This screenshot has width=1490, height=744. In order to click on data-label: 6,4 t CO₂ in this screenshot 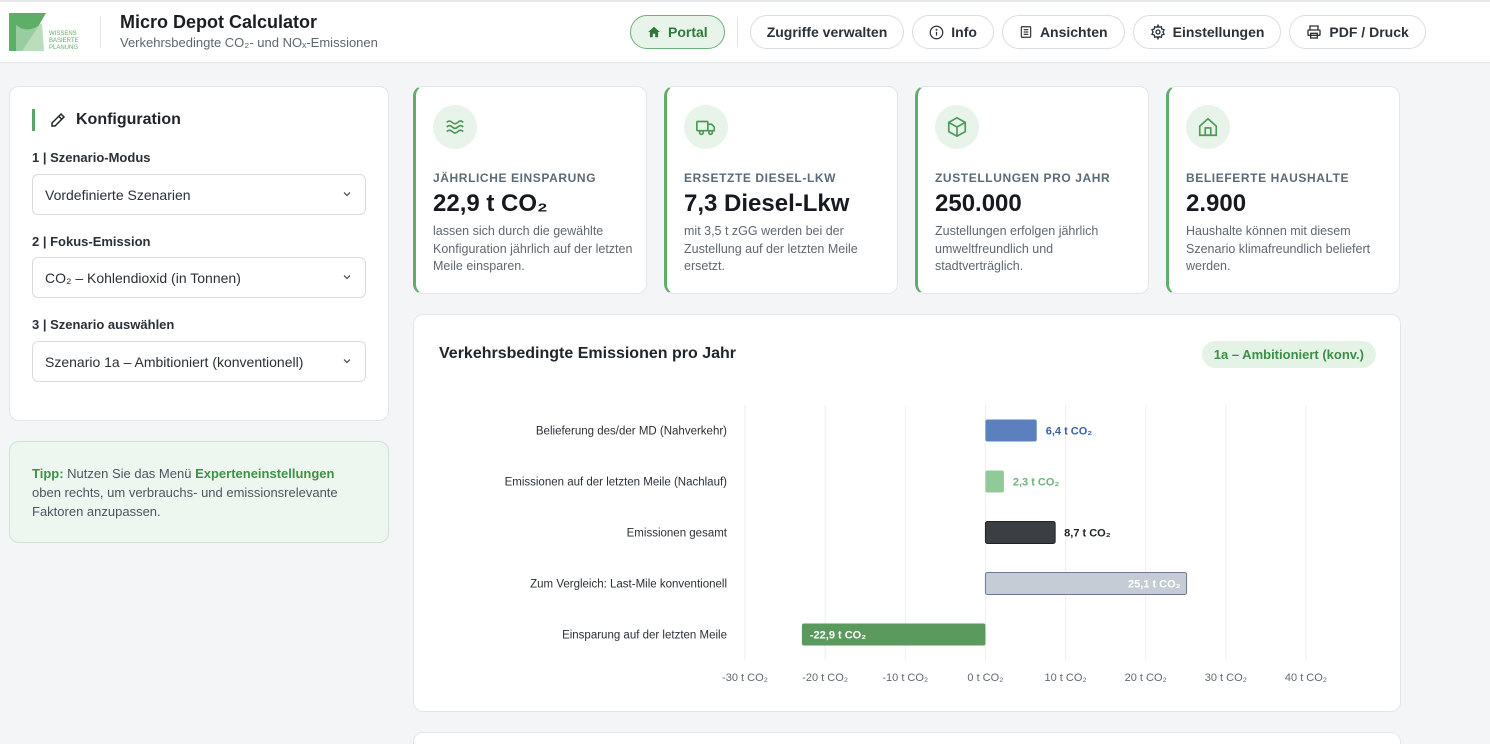, I will do `click(1069, 432)`.